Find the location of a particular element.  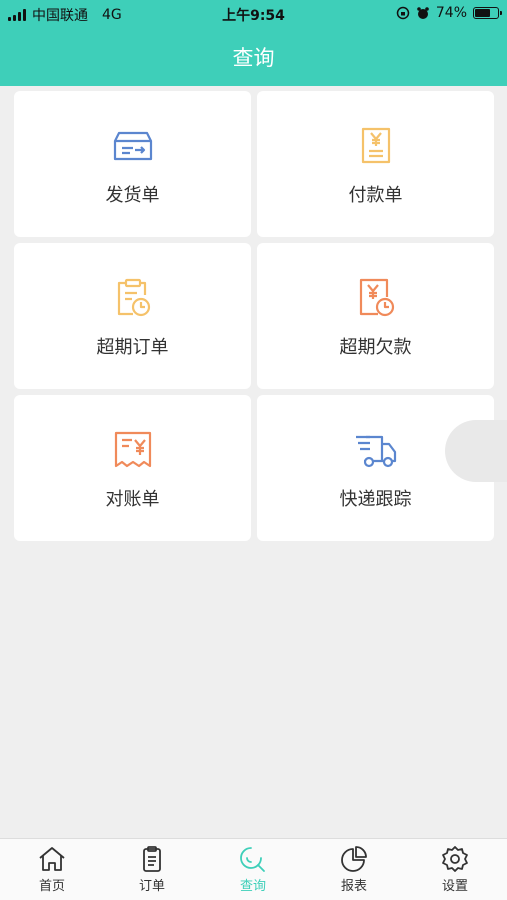

card-label: 对账单 is located at coordinates (132, 499).